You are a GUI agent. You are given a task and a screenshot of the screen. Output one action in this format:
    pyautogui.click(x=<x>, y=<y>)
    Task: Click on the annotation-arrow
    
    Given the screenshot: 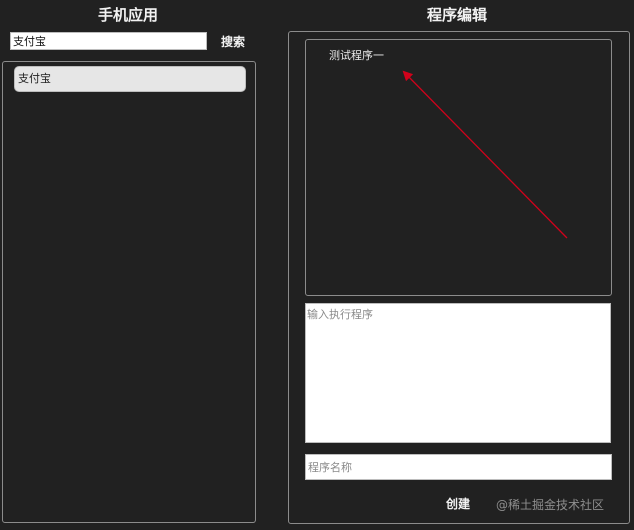 What is the action you would take?
    pyautogui.click(x=485, y=154)
    